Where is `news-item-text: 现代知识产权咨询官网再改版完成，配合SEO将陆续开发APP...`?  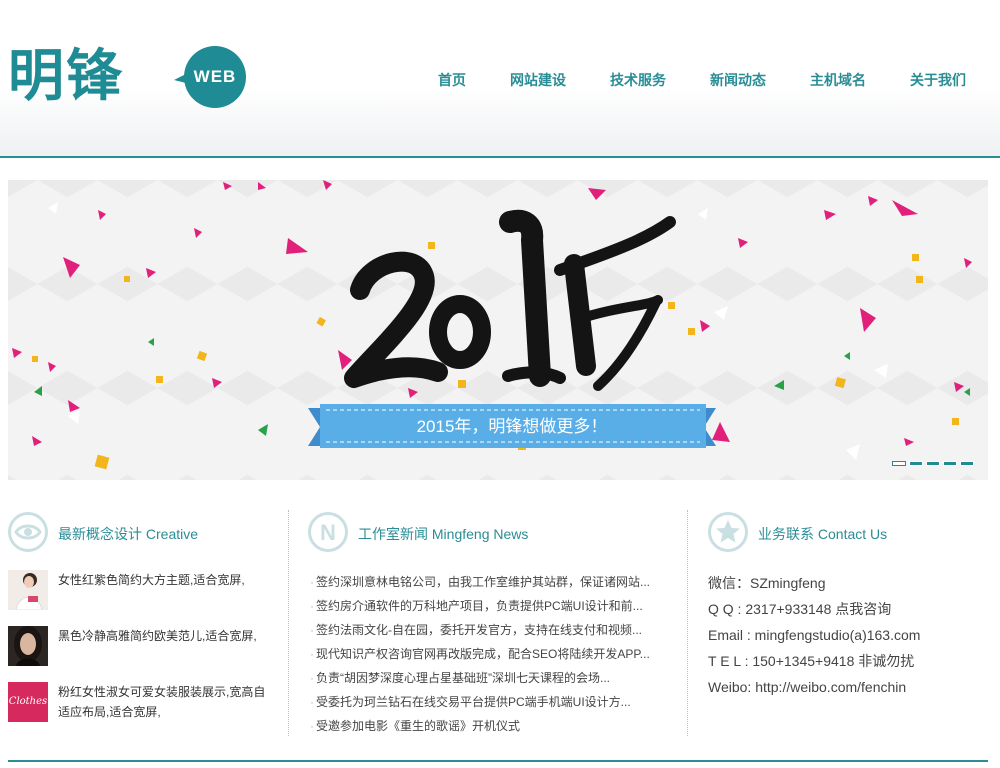
news-item-text: 现代知识产权咨询官网再改版完成，配合SEO将陆续开发APP... is located at coordinates (483, 654).